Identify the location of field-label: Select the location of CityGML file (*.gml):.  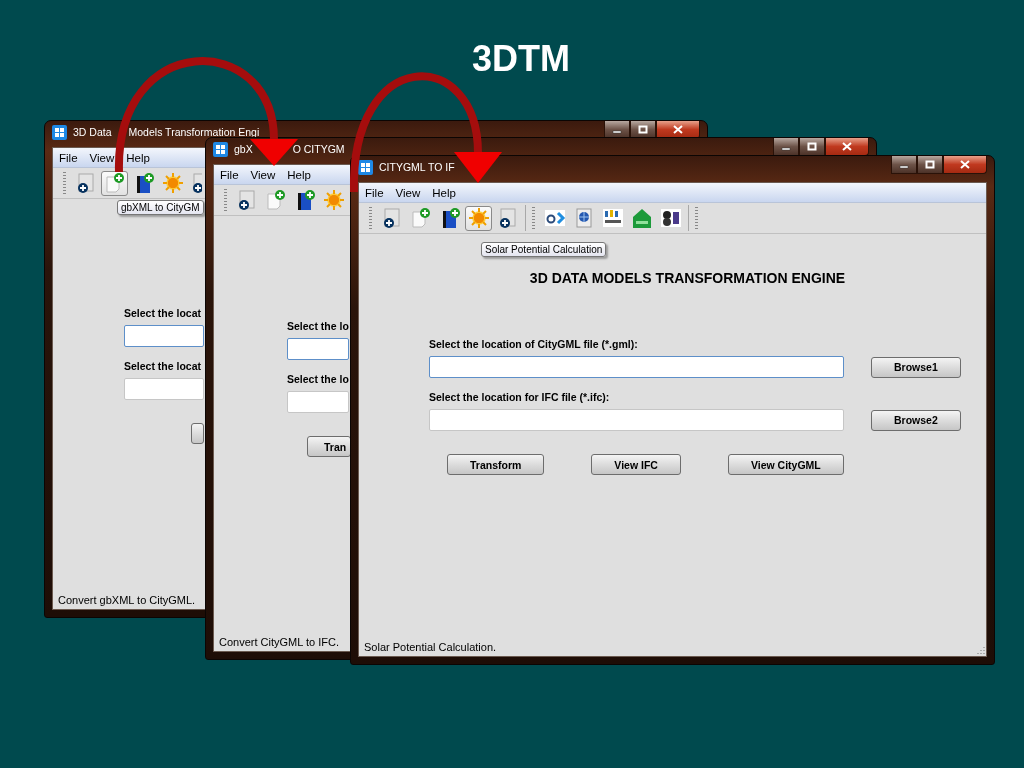
(534, 344).